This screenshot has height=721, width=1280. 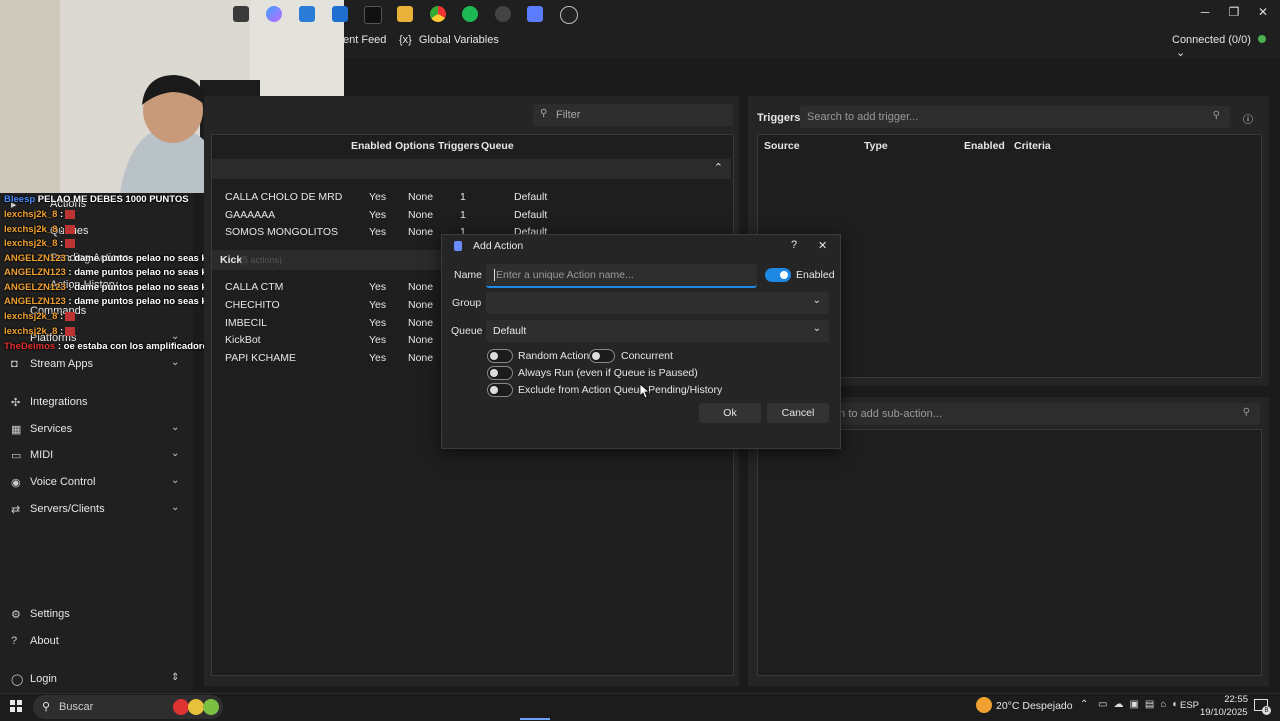 I want to click on action-name: CHECHITO, so click(x=252, y=305).